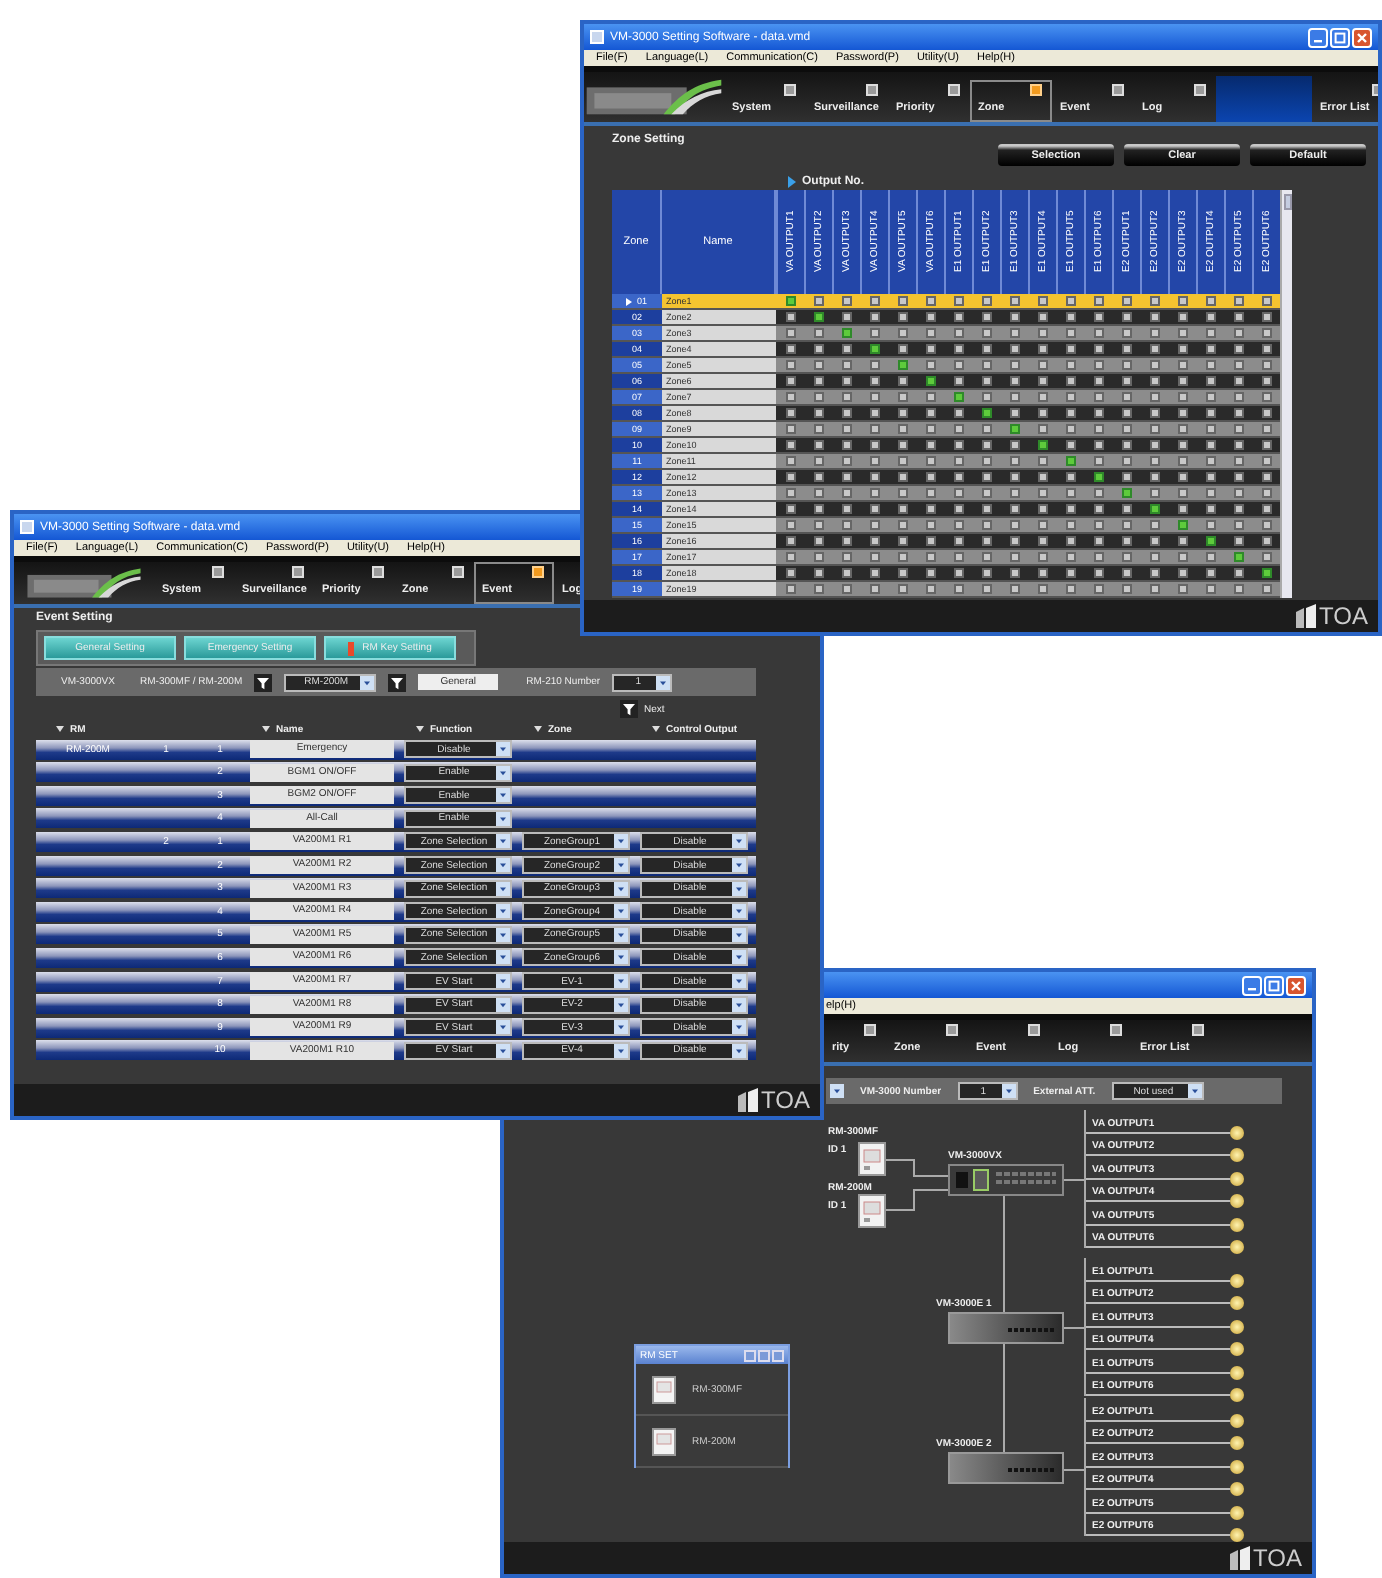 The width and height of the screenshot is (1382, 1578). What do you see at coordinates (750, 1355) in the screenshot?
I see `minimize-button` at bounding box center [750, 1355].